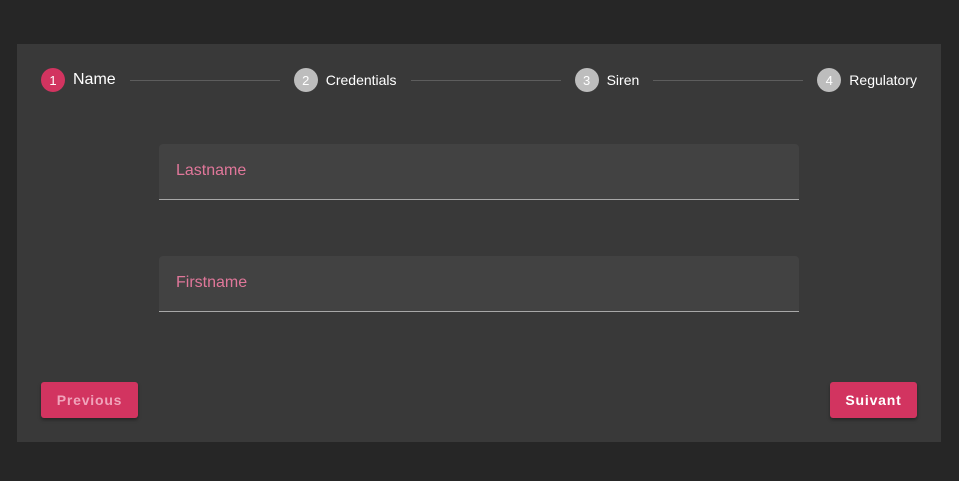 The image size is (959, 481). I want to click on next-button: Suivant, so click(873, 400).